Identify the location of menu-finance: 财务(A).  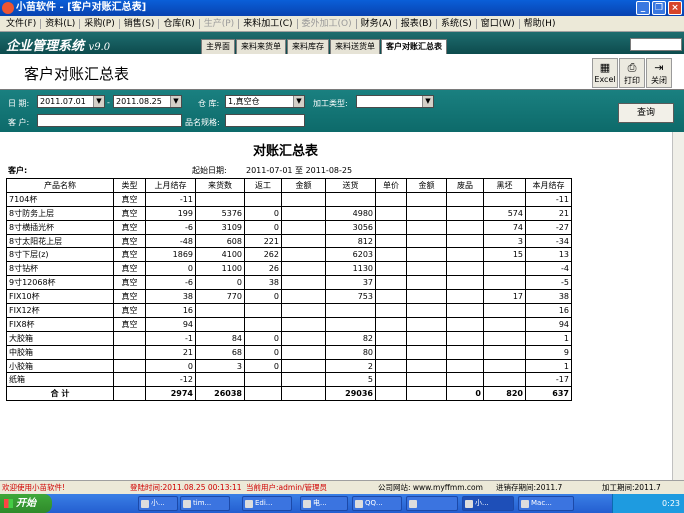
(376, 24).